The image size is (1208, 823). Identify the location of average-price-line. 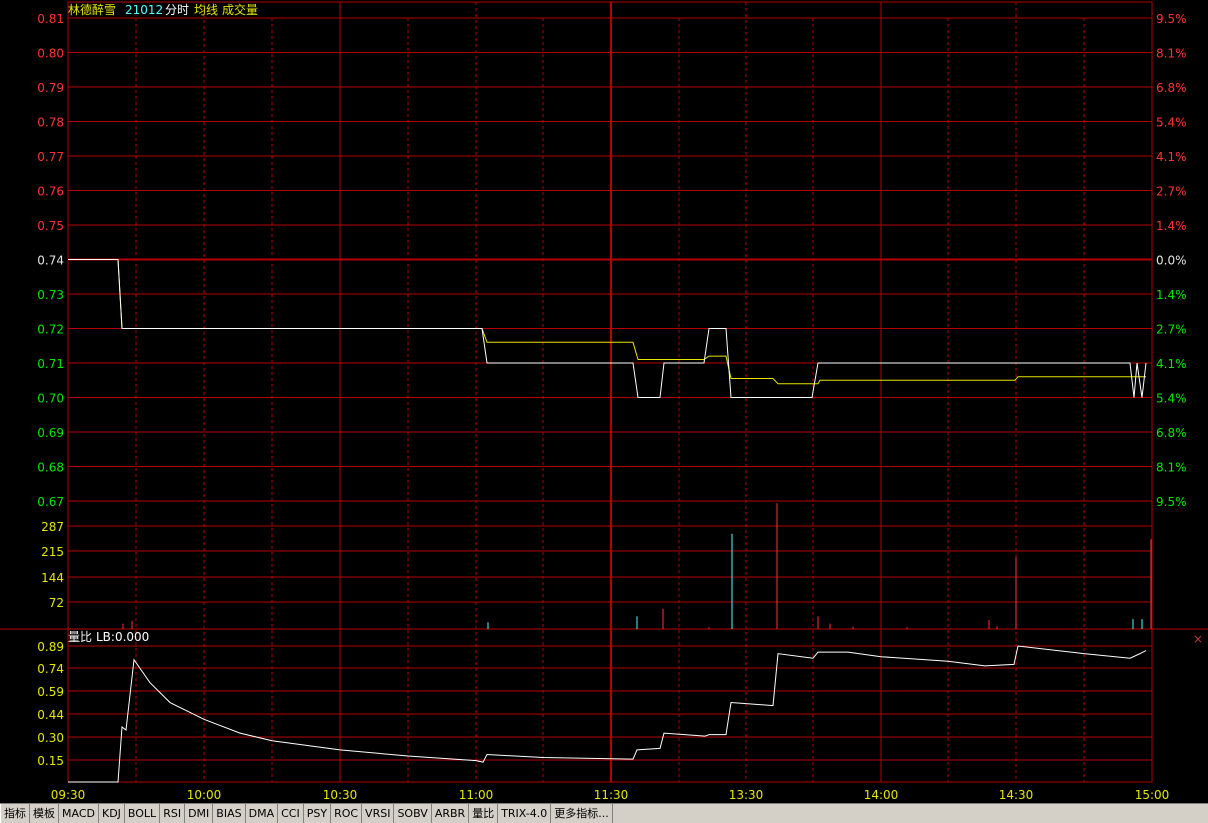
(607, 322).